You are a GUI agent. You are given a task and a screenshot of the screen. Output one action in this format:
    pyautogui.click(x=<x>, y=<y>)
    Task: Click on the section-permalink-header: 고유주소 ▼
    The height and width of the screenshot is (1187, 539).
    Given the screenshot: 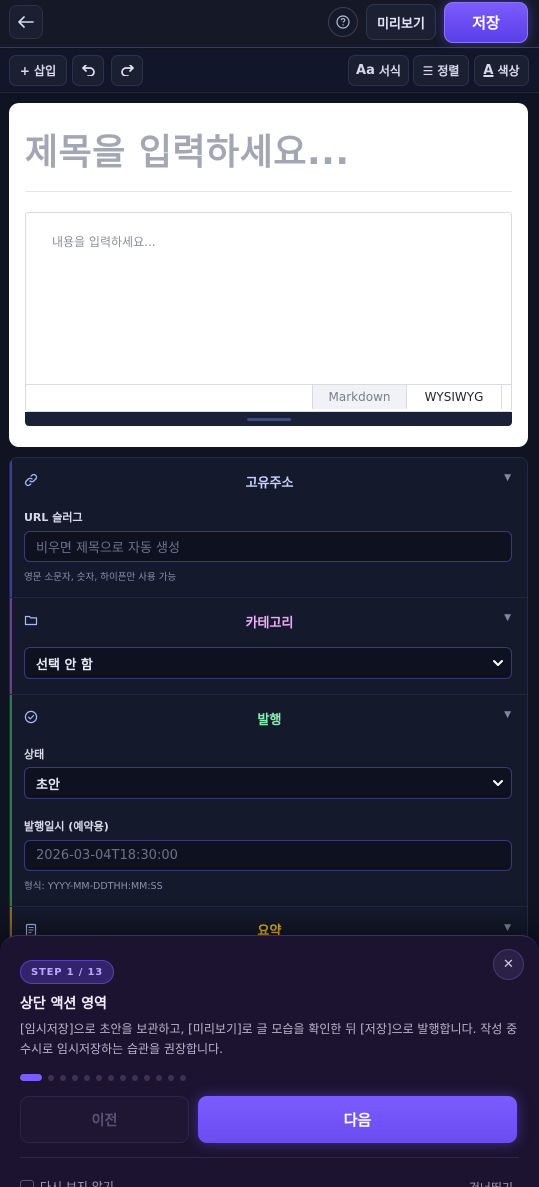 What is the action you would take?
    pyautogui.click(x=268, y=480)
    